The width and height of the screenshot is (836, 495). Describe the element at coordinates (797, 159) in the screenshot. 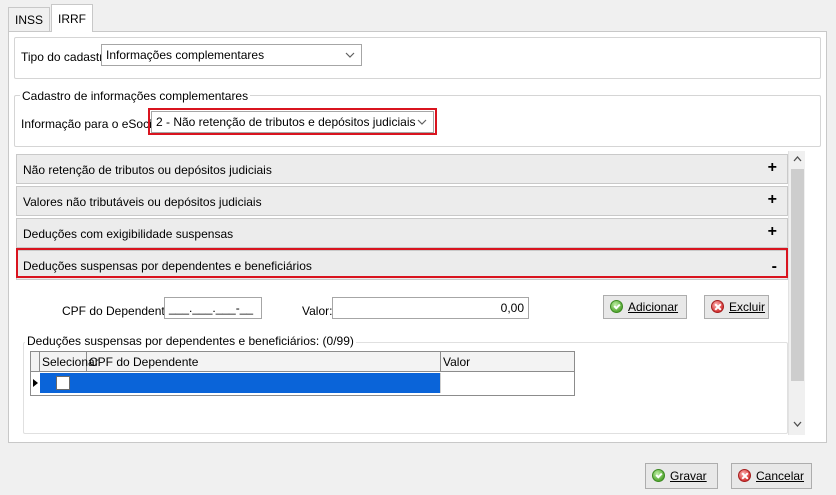

I see `chevron-up-icon` at that location.